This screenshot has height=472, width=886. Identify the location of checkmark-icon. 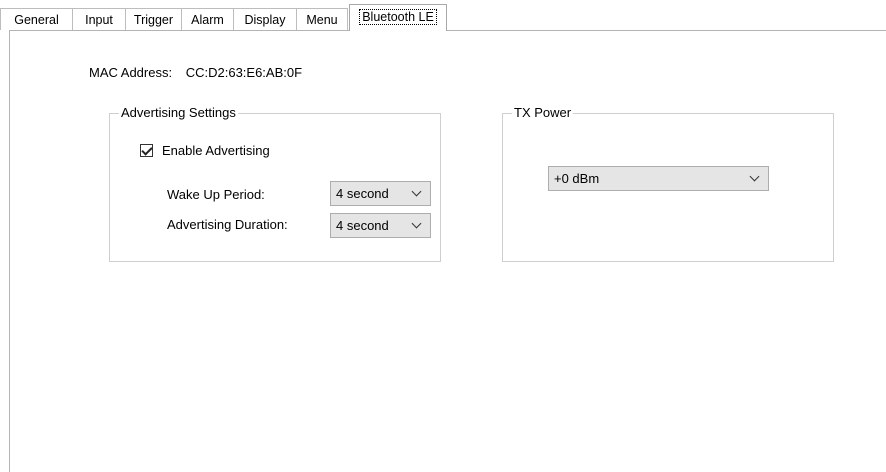
(147, 149).